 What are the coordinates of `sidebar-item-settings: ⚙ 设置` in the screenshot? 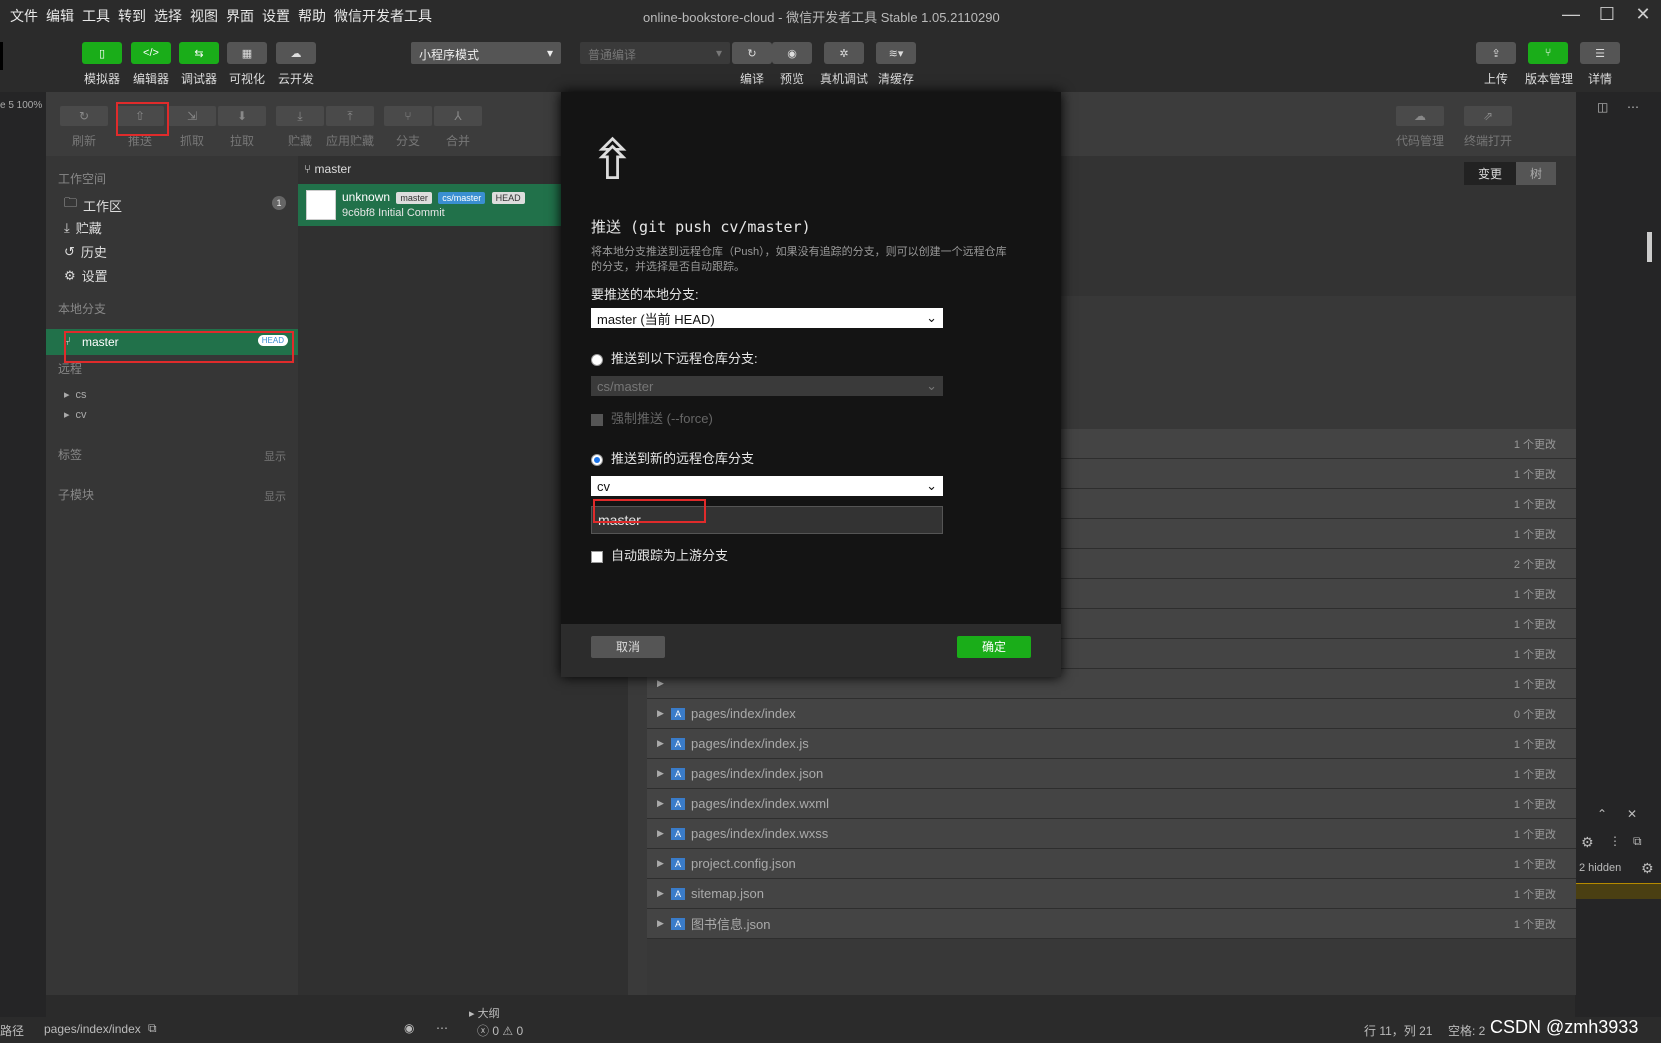 It's located at (86, 275).